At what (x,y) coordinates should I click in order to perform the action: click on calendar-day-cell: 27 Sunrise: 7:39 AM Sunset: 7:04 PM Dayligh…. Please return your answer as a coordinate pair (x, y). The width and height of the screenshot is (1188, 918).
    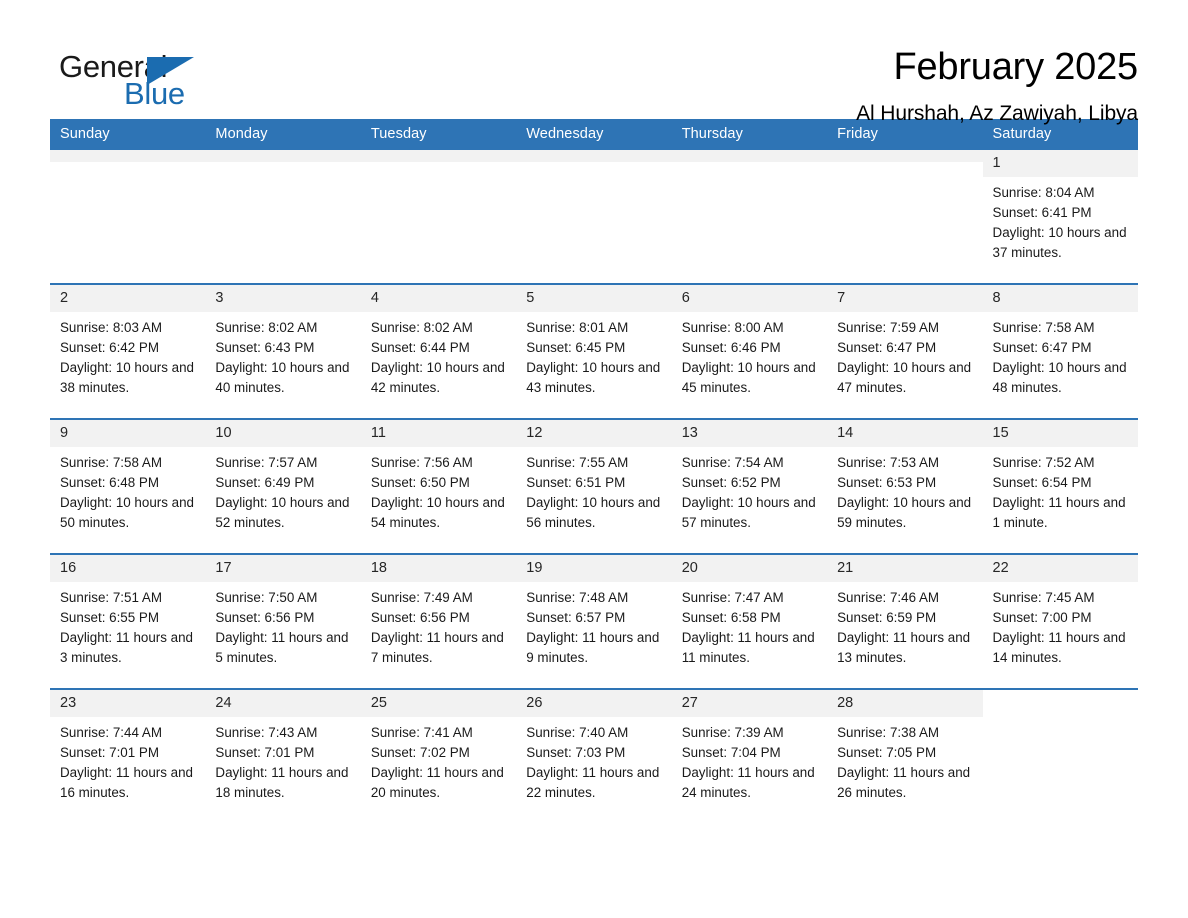
    Looking at the image, I should click on (749, 755).